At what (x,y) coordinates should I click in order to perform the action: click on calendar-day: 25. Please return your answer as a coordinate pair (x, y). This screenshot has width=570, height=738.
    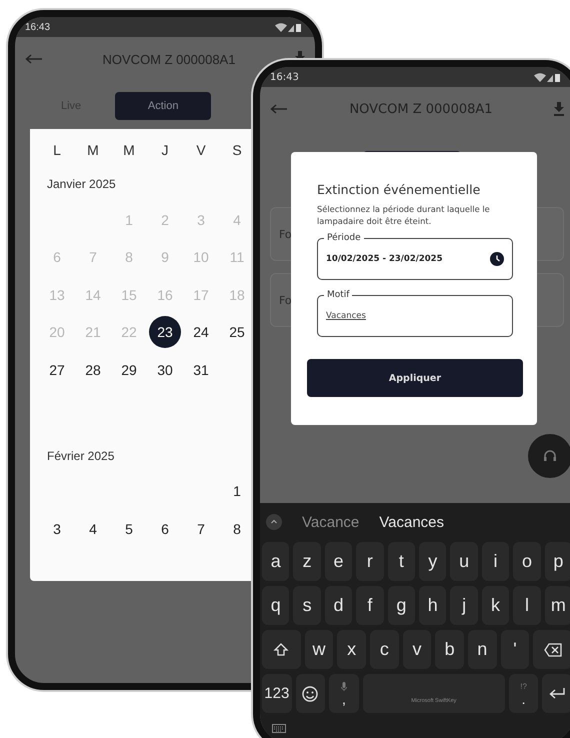
    Looking at the image, I should click on (237, 332).